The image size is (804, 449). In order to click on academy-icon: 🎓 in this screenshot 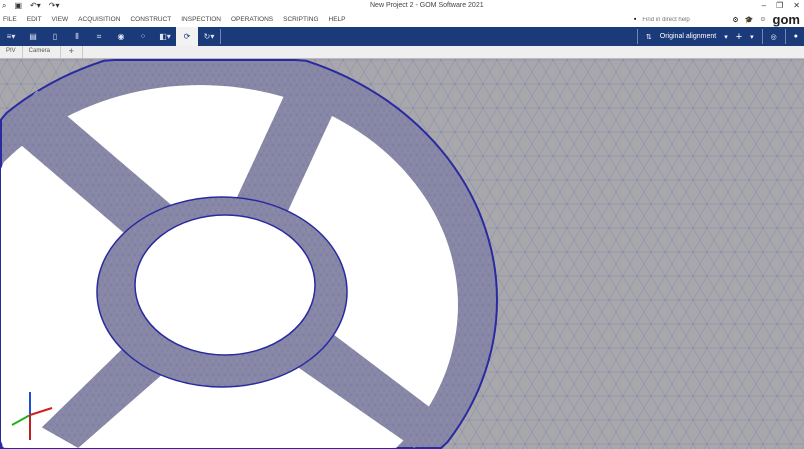, I will do `click(749, 20)`.